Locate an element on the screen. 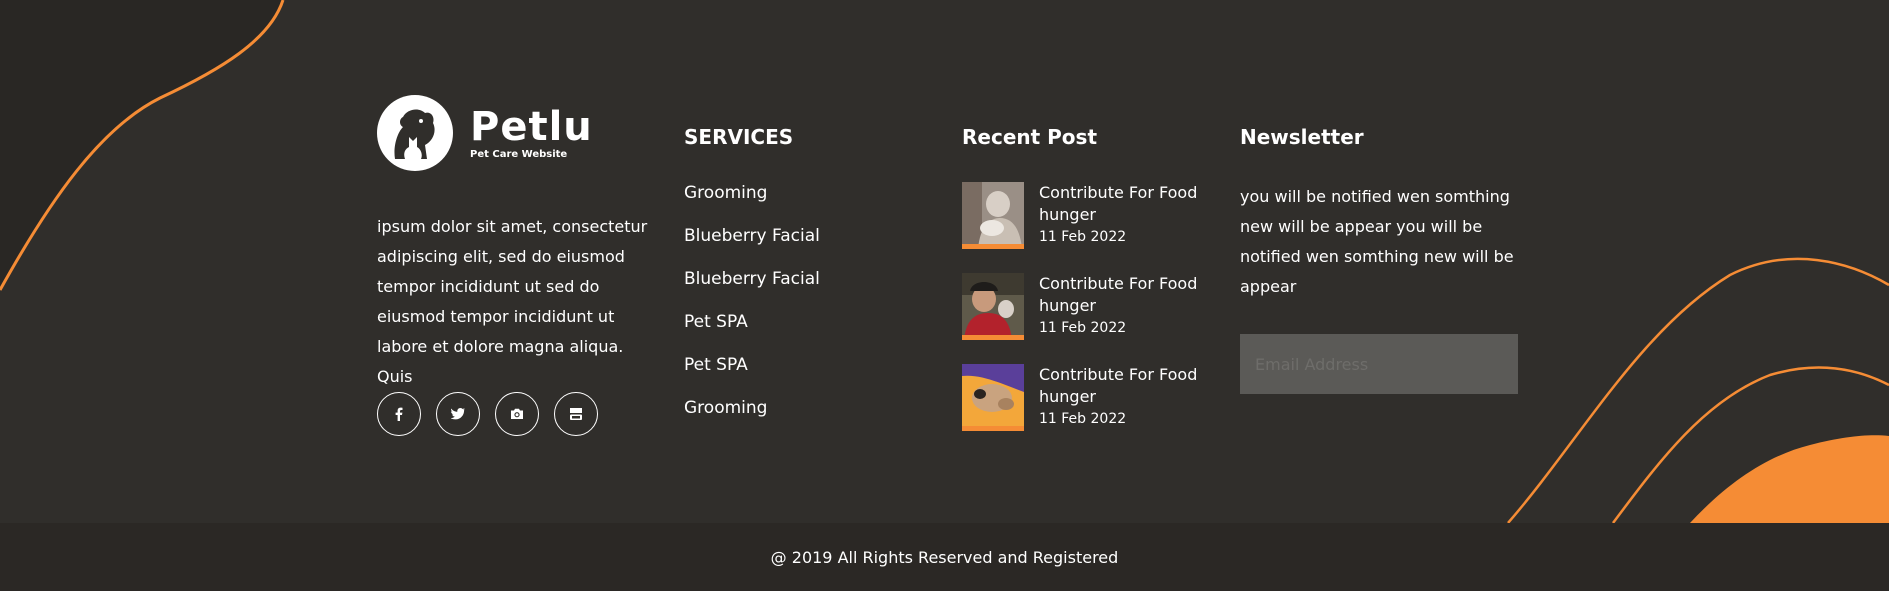  twitter-icon is located at coordinates (458, 414).